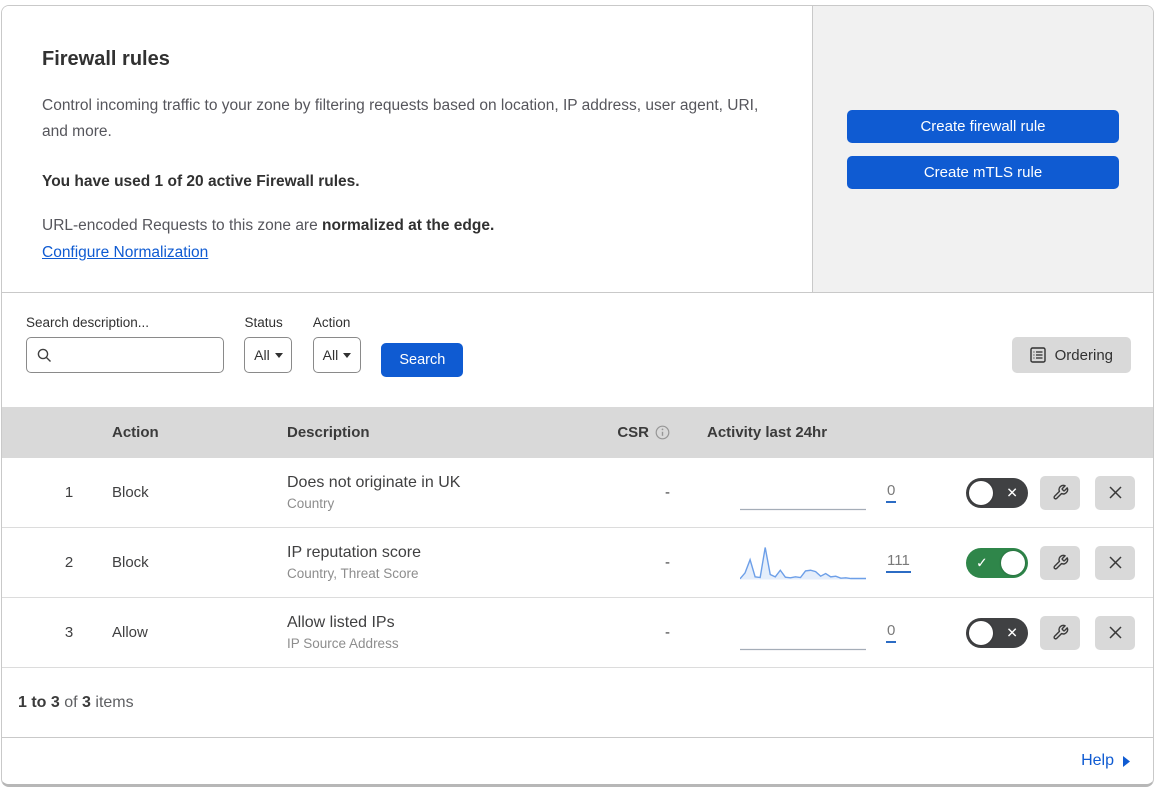 The height and width of the screenshot is (791, 1161). I want to click on help-link: Help, so click(1106, 761).